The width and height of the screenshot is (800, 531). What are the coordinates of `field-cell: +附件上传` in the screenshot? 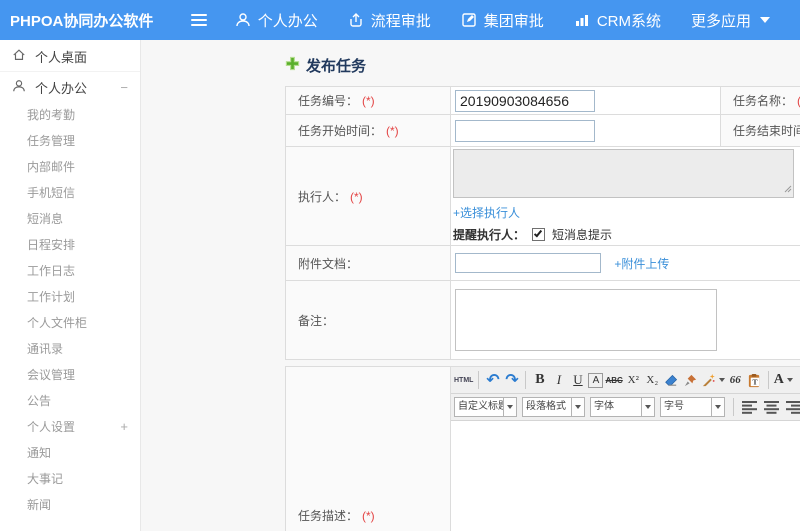 It's located at (625, 263).